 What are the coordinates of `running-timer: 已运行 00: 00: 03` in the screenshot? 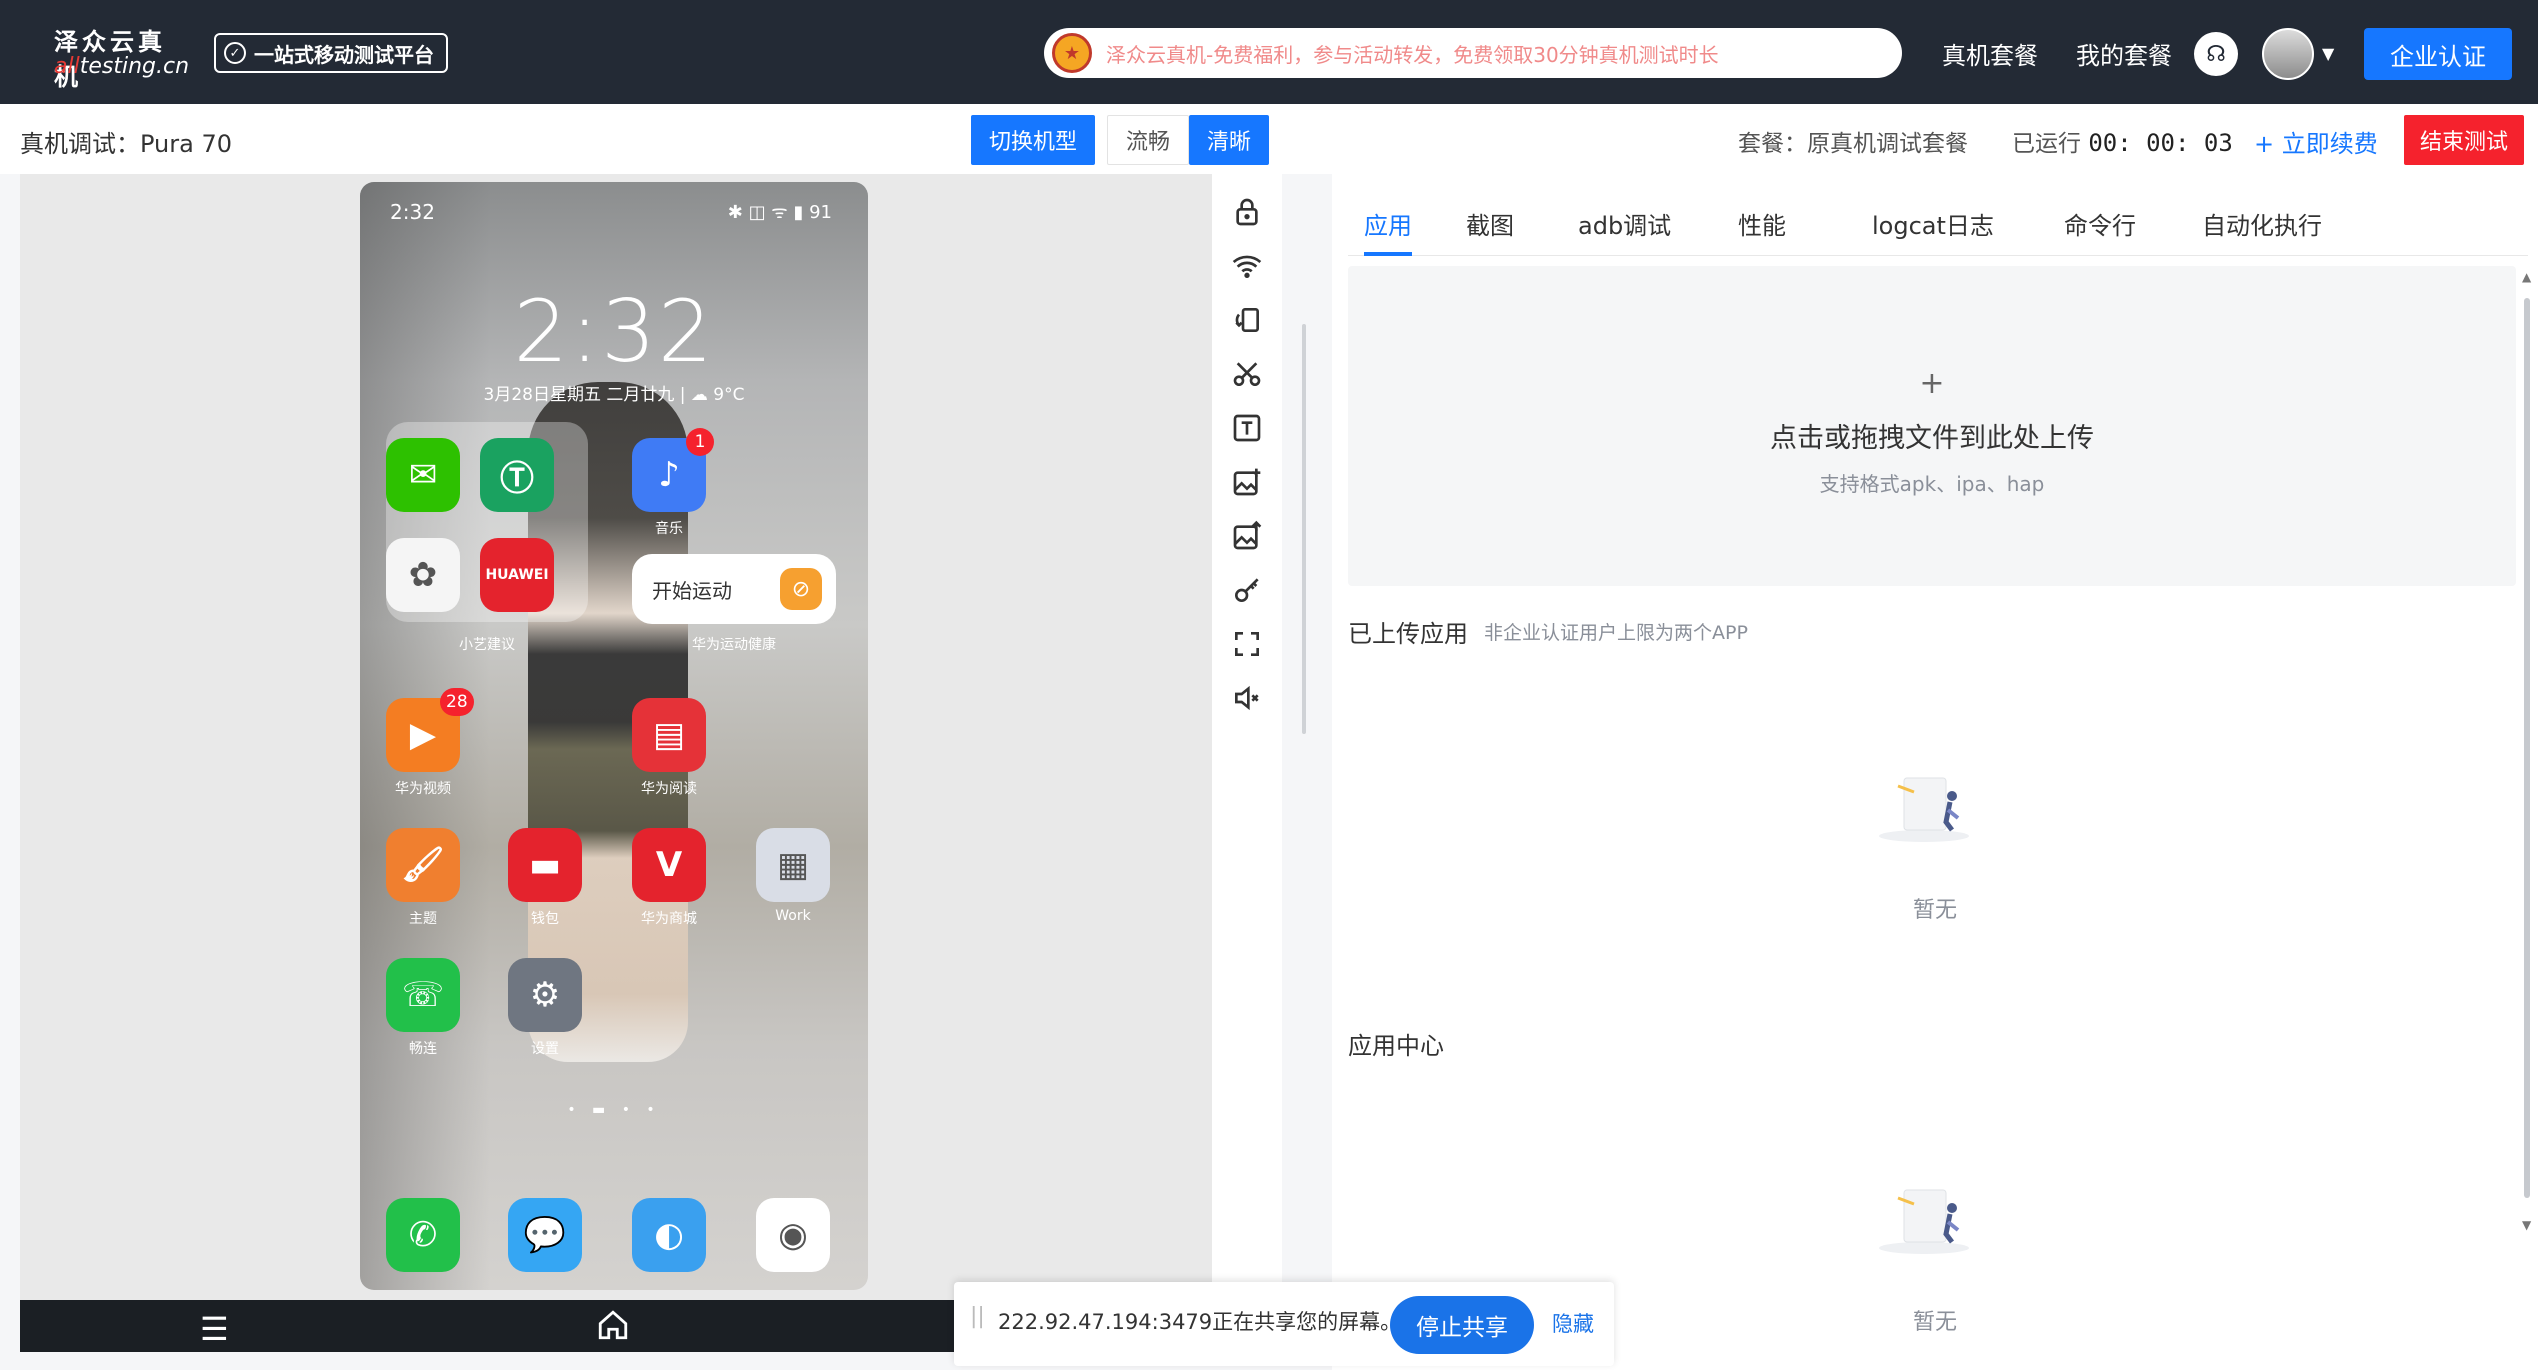 It's located at (2122, 143).